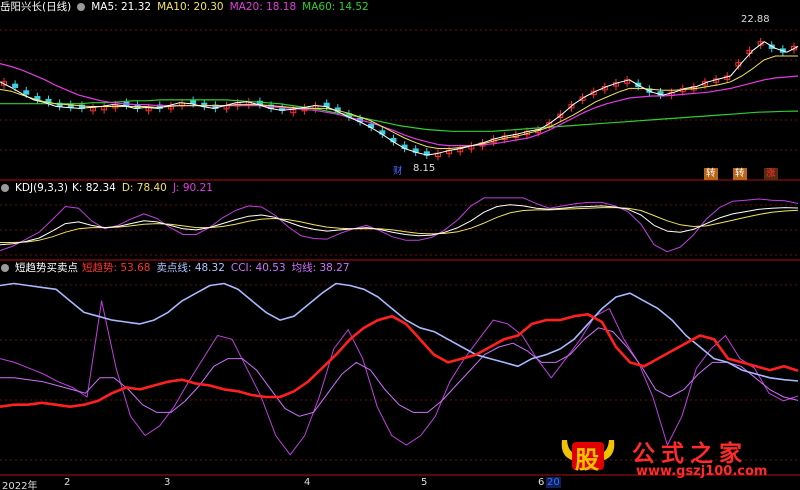 Image resolution: width=800 pixels, height=490 pixels. What do you see at coordinates (5, 188) in the screenshot?
I see `kdj-settings-dot-icon` at bounding box center [5, 188].